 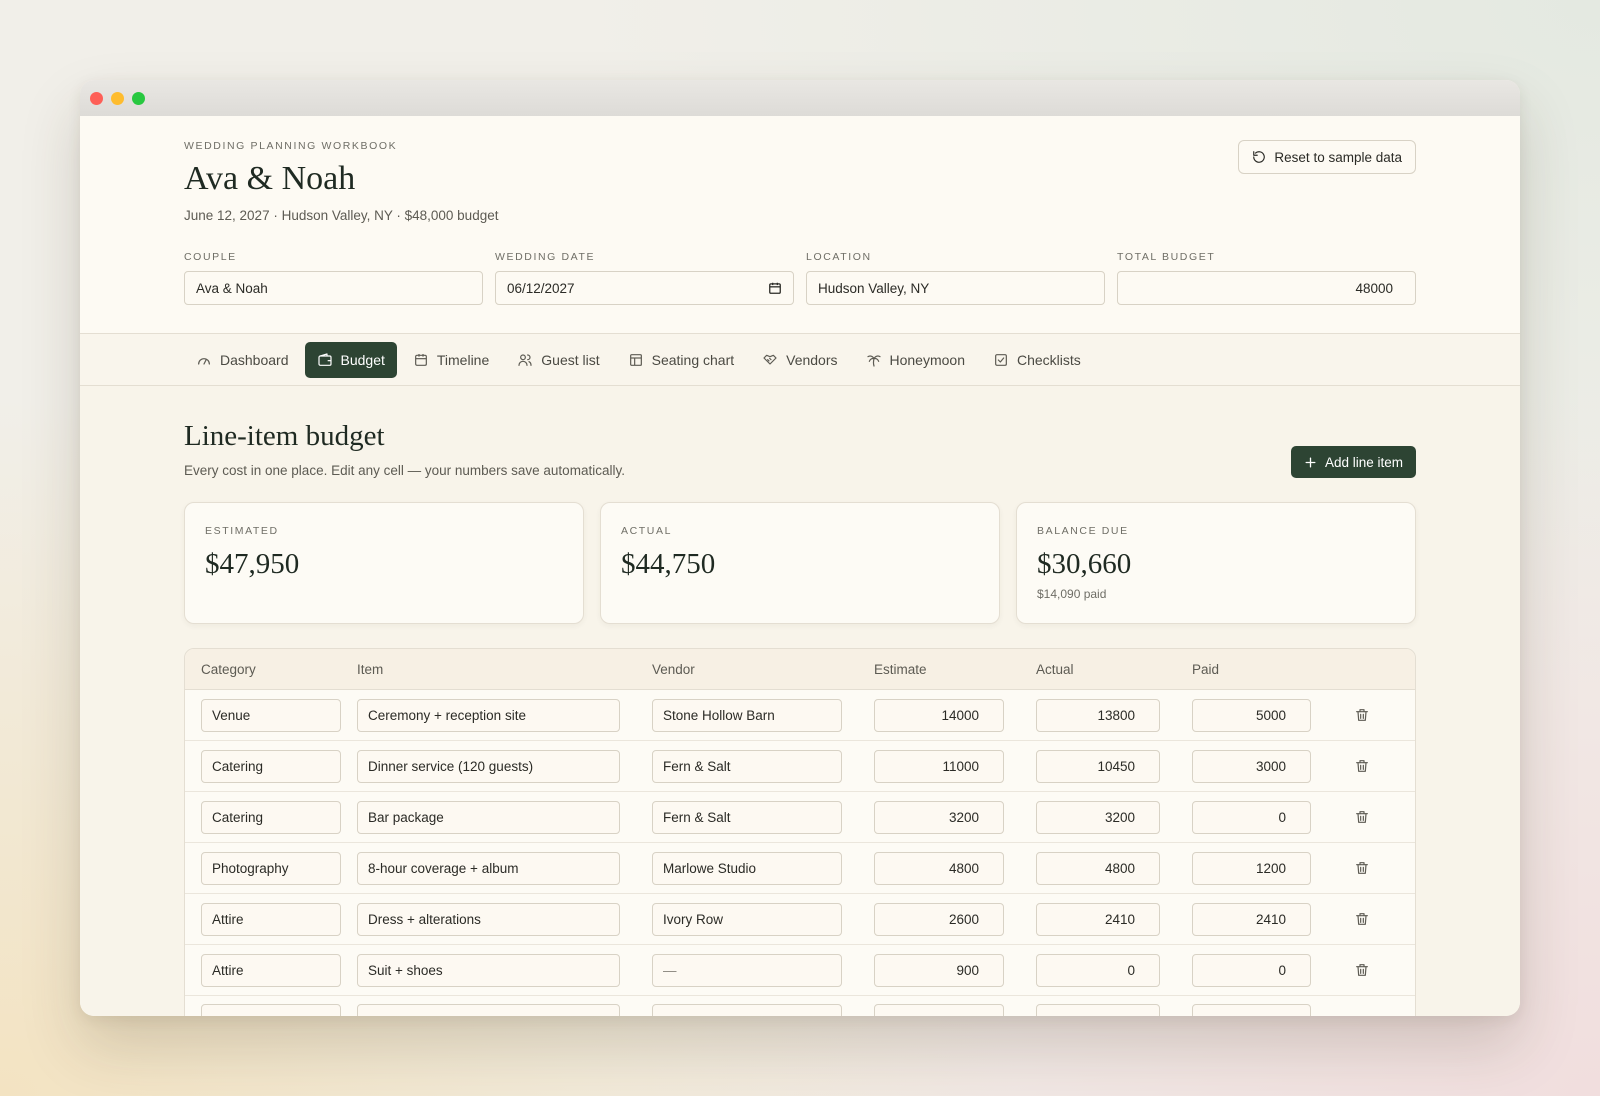 I want to click on tab-honeymoon: Honeymoon, so click(x=916, y=360).